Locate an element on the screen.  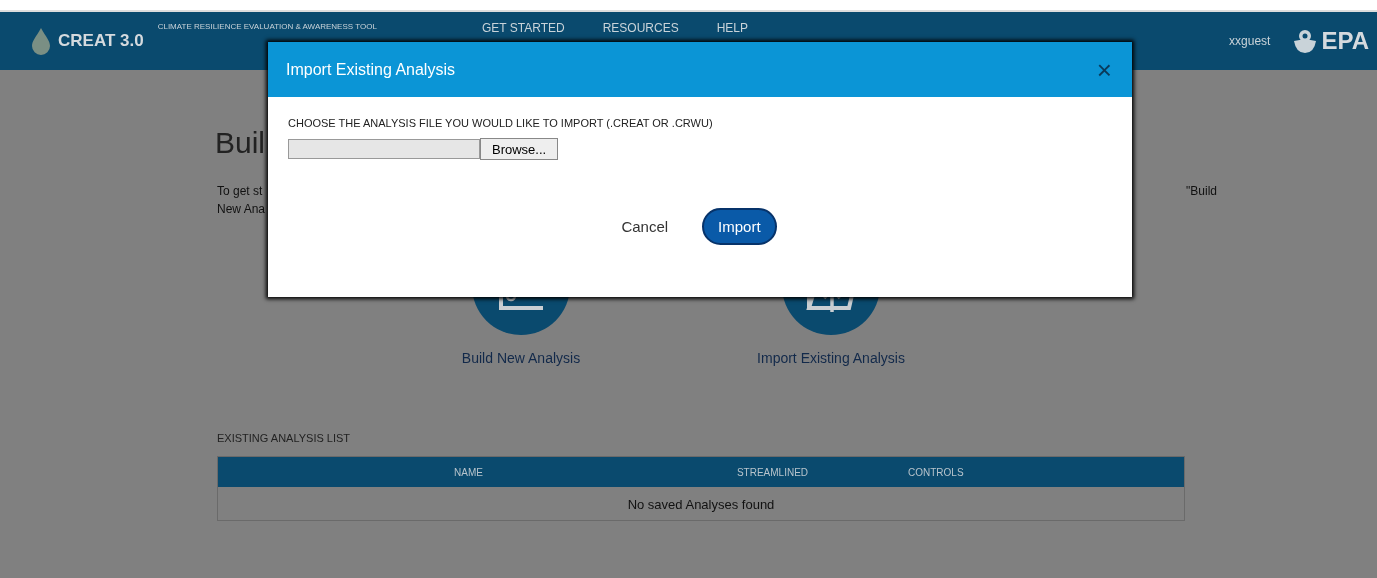
action-label: Import Existing Analysis is located at coordinates (831, 358).